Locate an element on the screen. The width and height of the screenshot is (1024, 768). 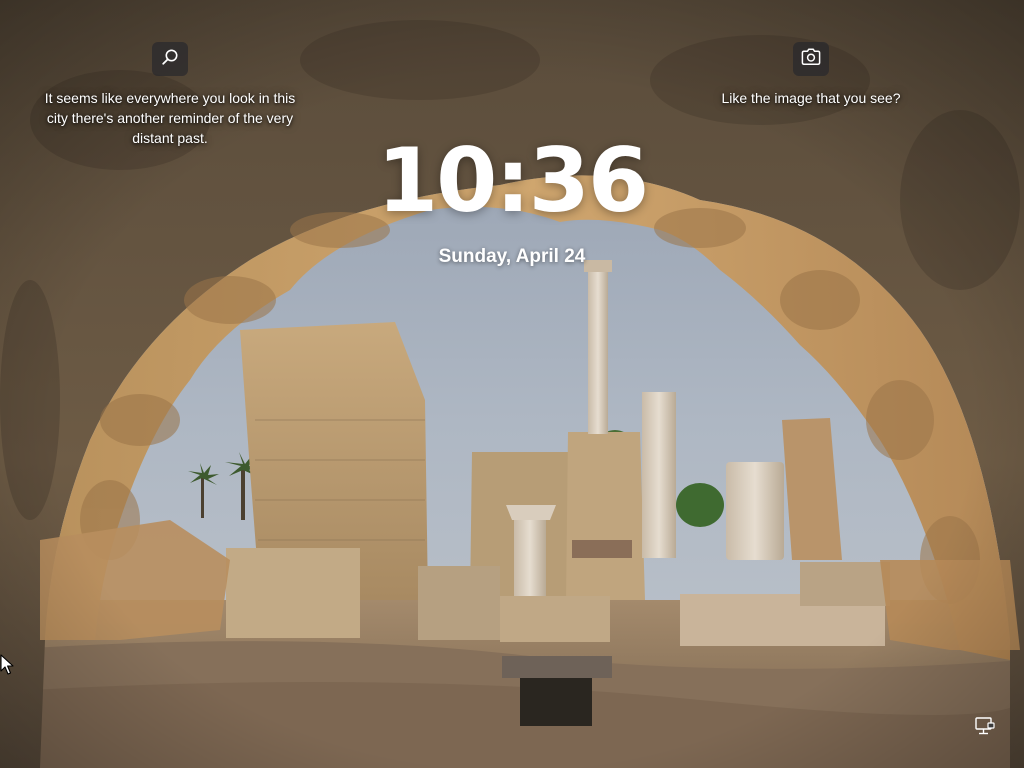
camera-icon is located at coordinates (811, 59).